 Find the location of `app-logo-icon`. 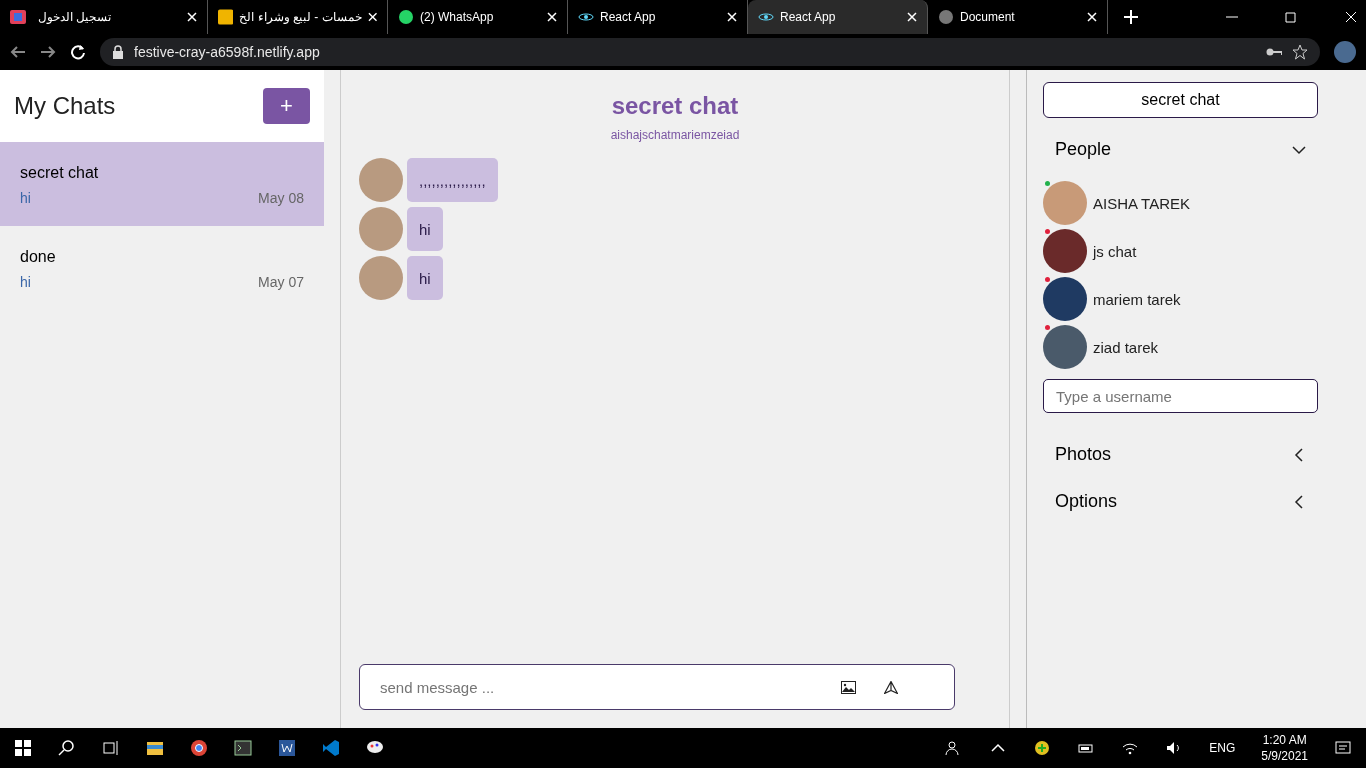

app-logo-icon is located at coordinates (18, 17).